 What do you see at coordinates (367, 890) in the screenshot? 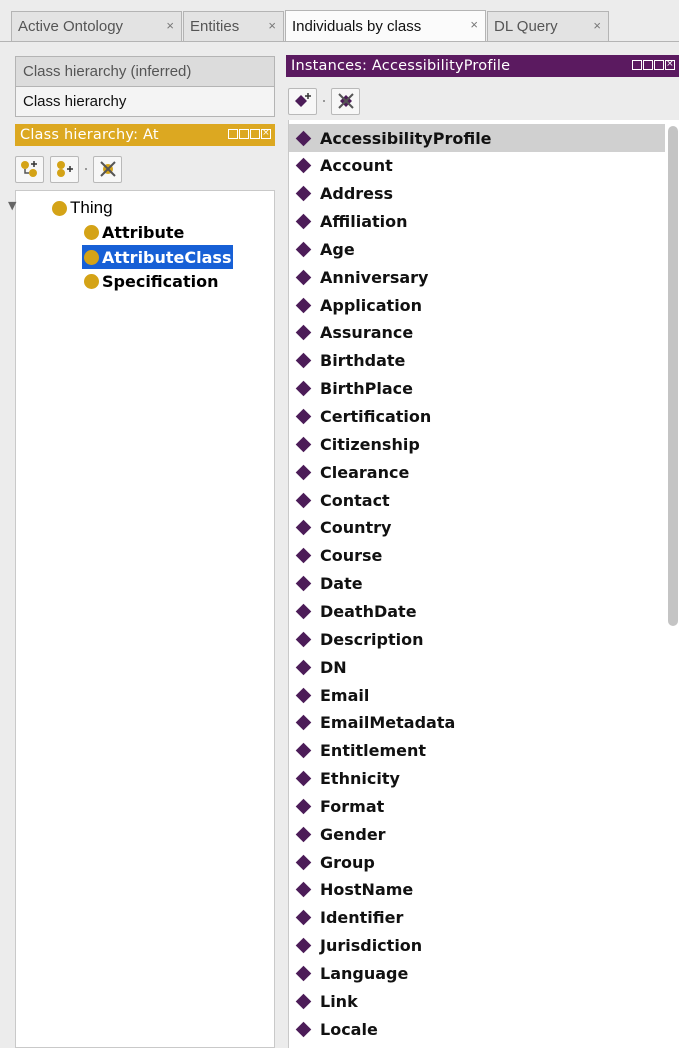
I see `instance-label: HostName` at bounding box center [367, 890].